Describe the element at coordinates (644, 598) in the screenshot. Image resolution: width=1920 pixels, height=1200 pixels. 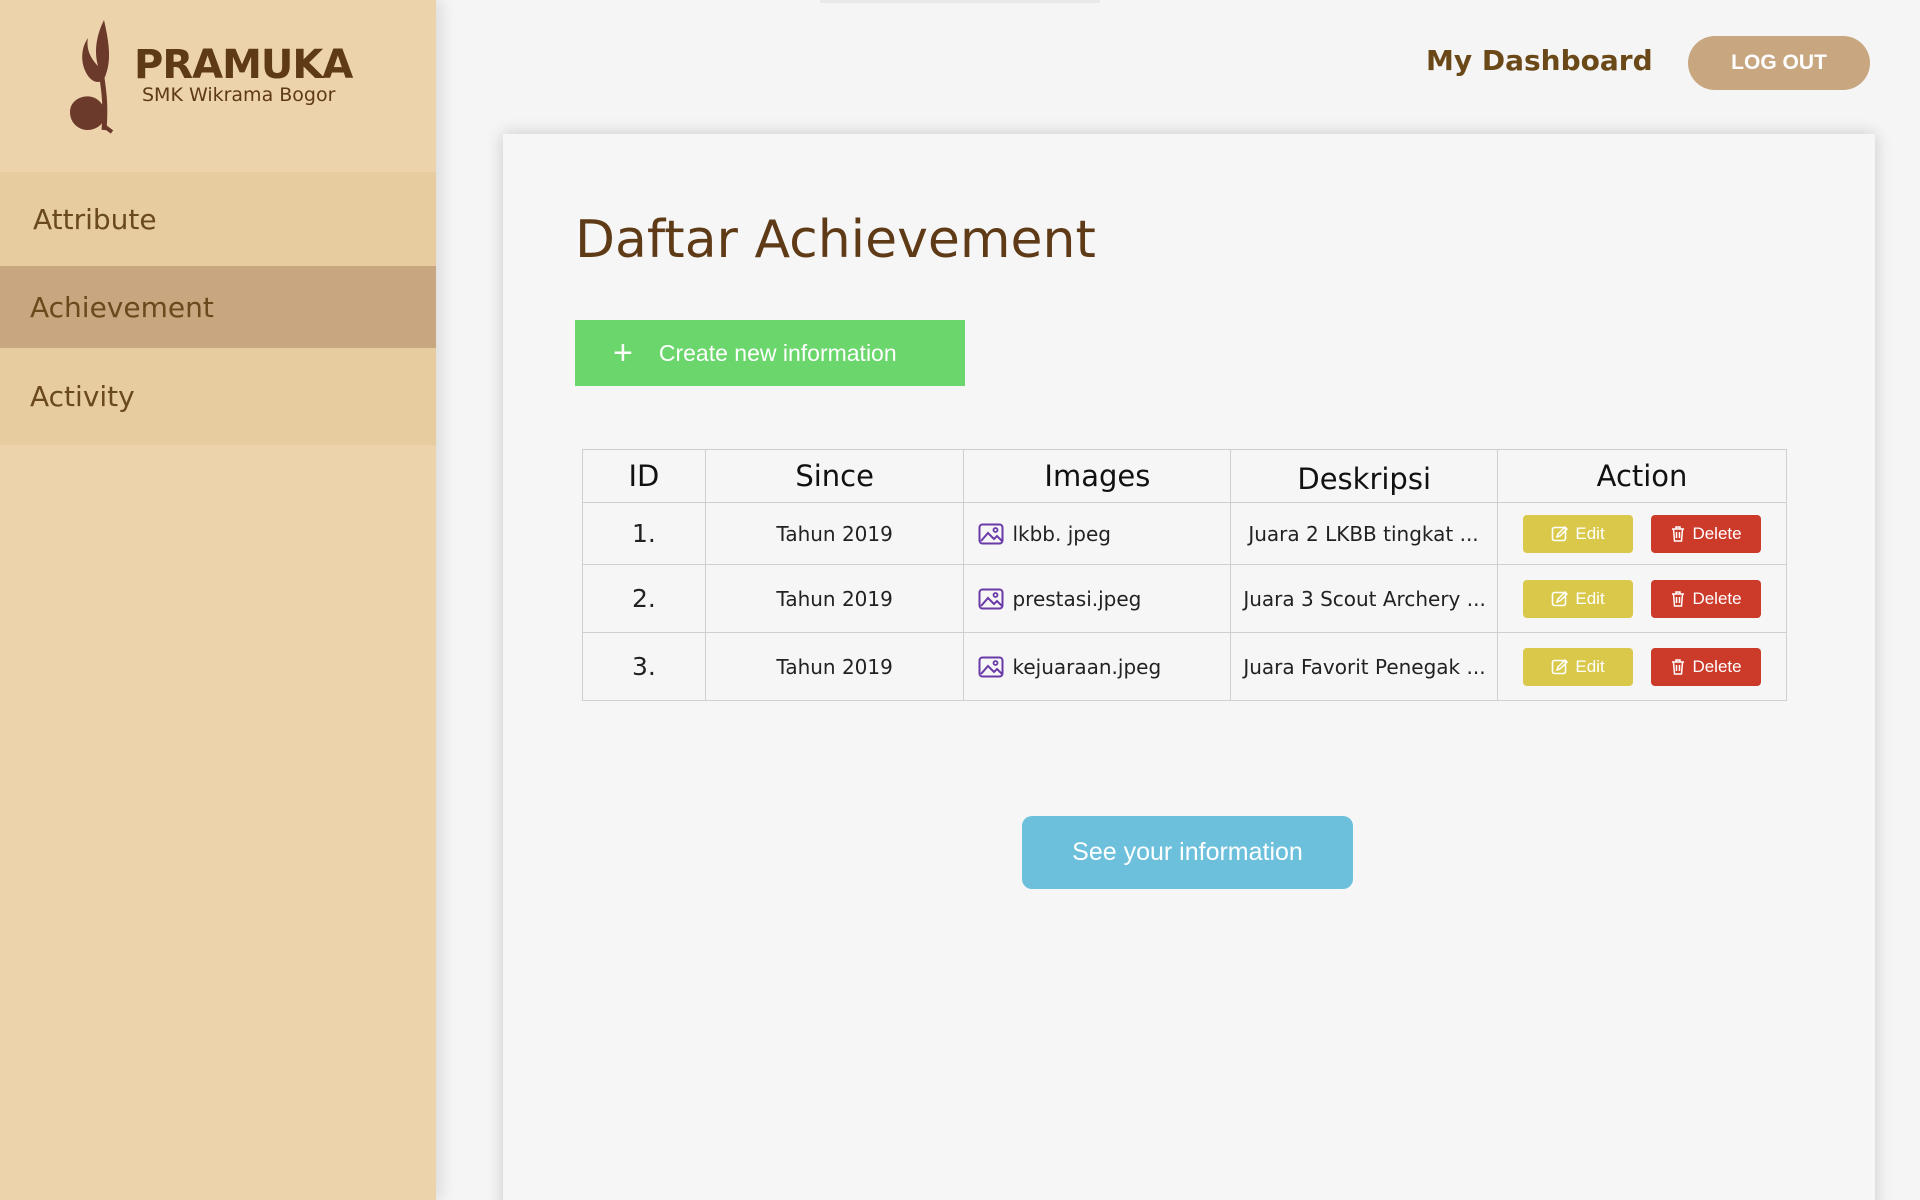
I see `cell-id: 2.` at that location.